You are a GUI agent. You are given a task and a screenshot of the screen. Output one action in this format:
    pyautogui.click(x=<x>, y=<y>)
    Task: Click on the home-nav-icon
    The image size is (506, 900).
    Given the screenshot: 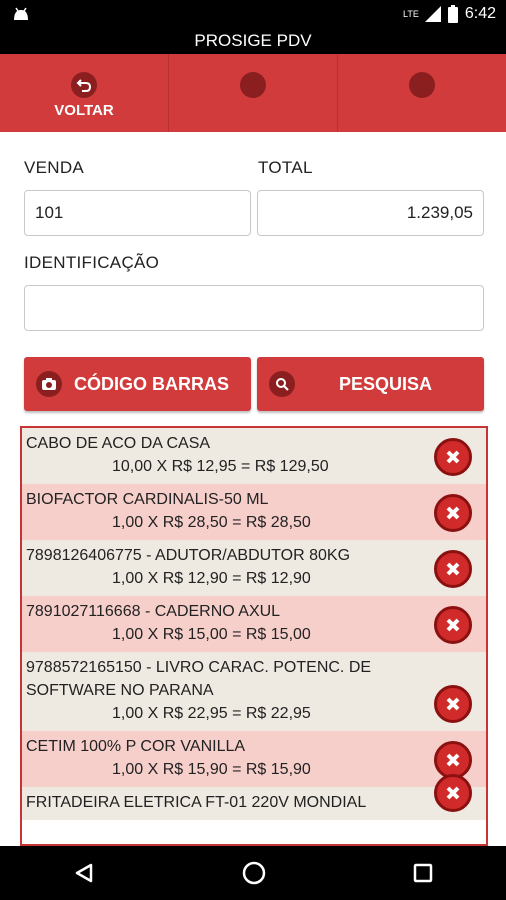 What is the action you would take?
    pyautogui.click(x=254, y=873)
    